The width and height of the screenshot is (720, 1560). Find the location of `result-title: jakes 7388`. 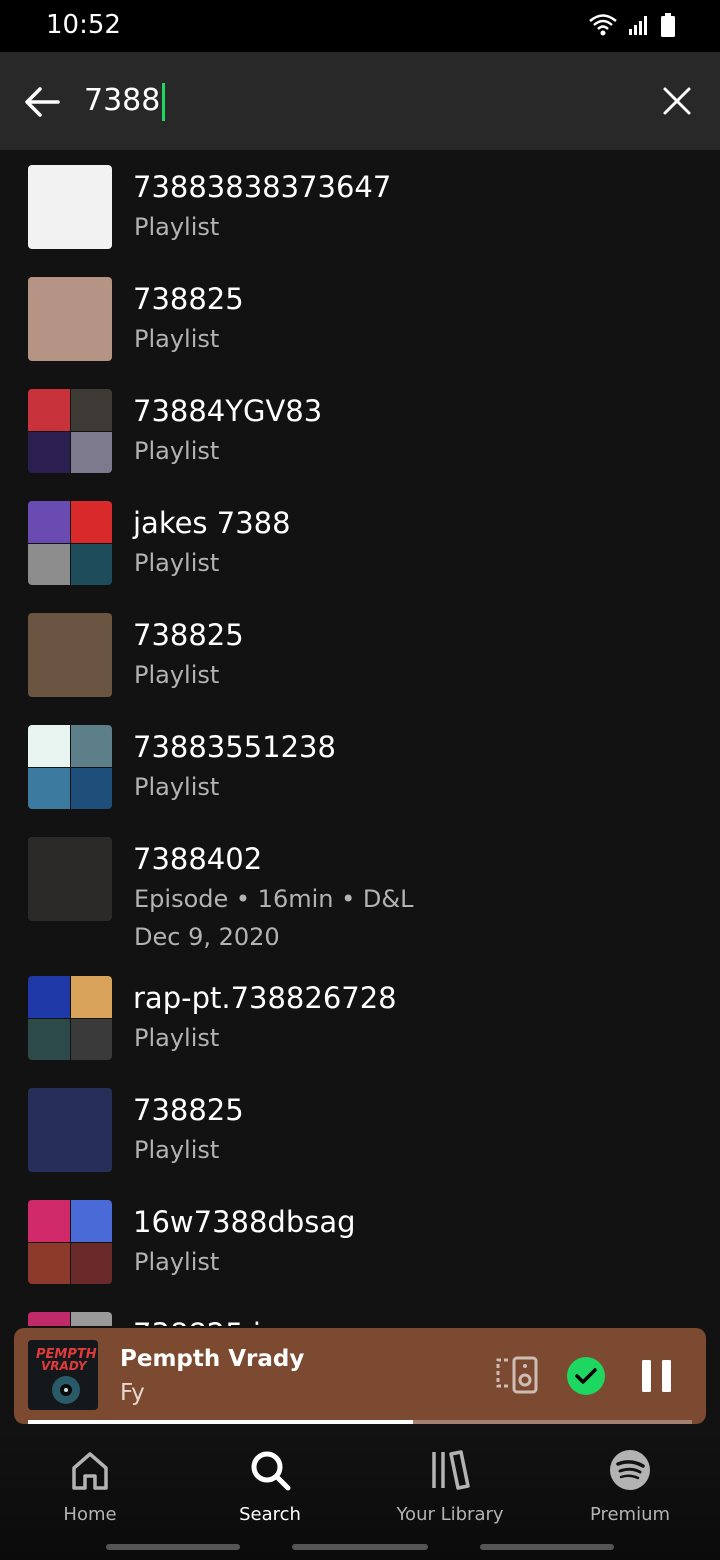

result-title: jakes 7388 is located at coordinates (212, 523).